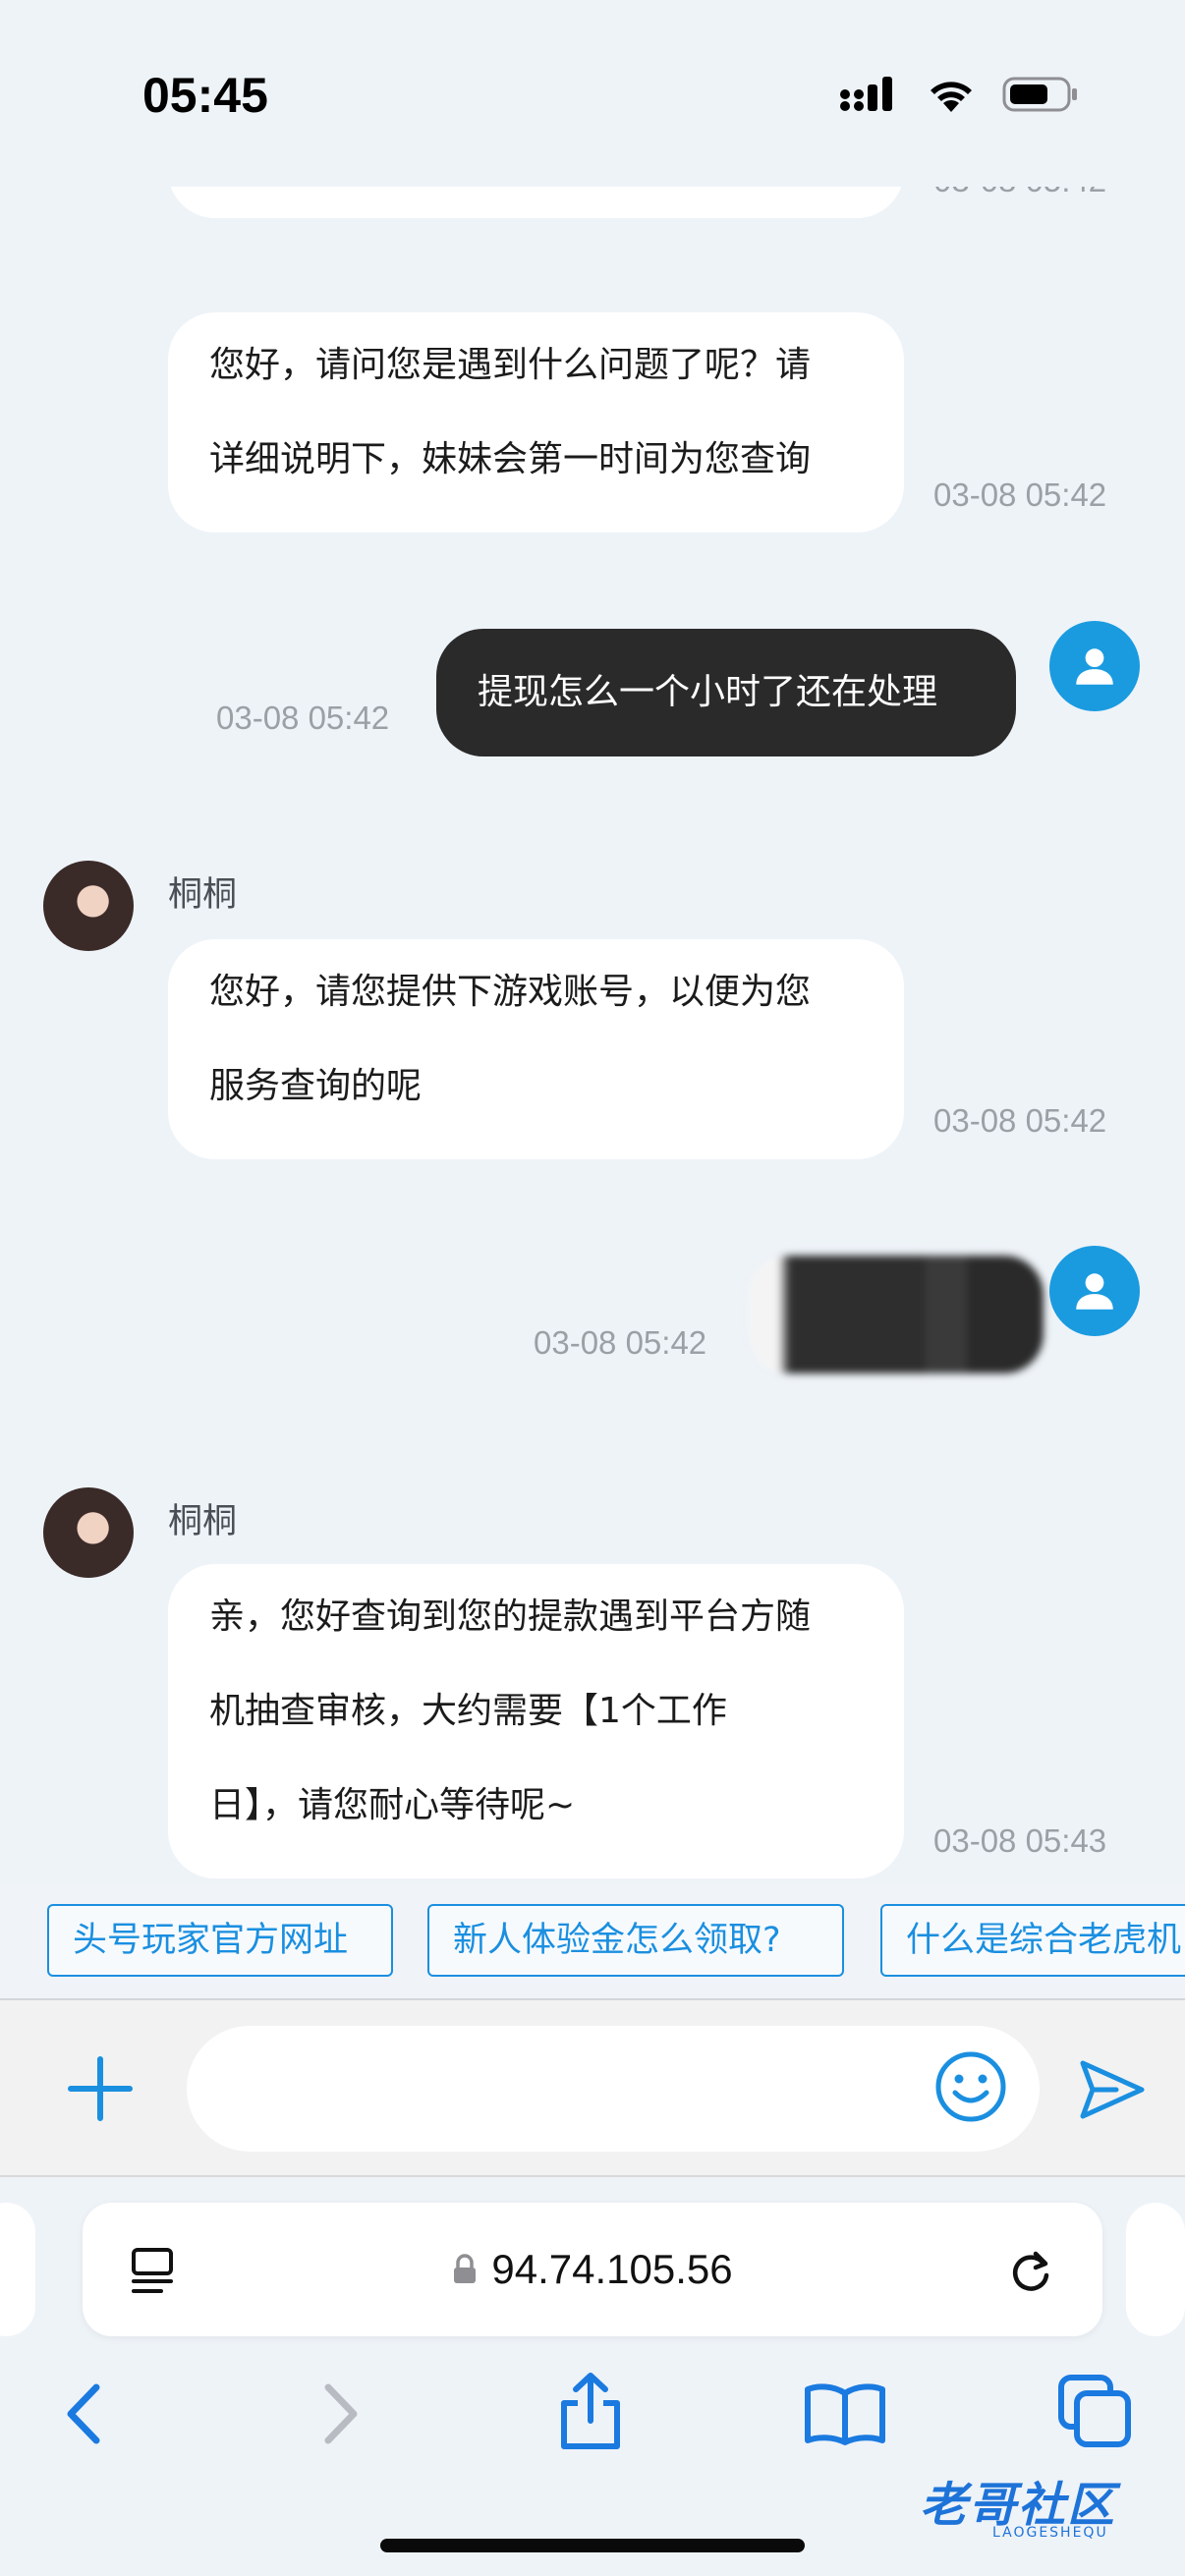  I want to click on url-text: 94.74.105.56, so click(612, 2269).